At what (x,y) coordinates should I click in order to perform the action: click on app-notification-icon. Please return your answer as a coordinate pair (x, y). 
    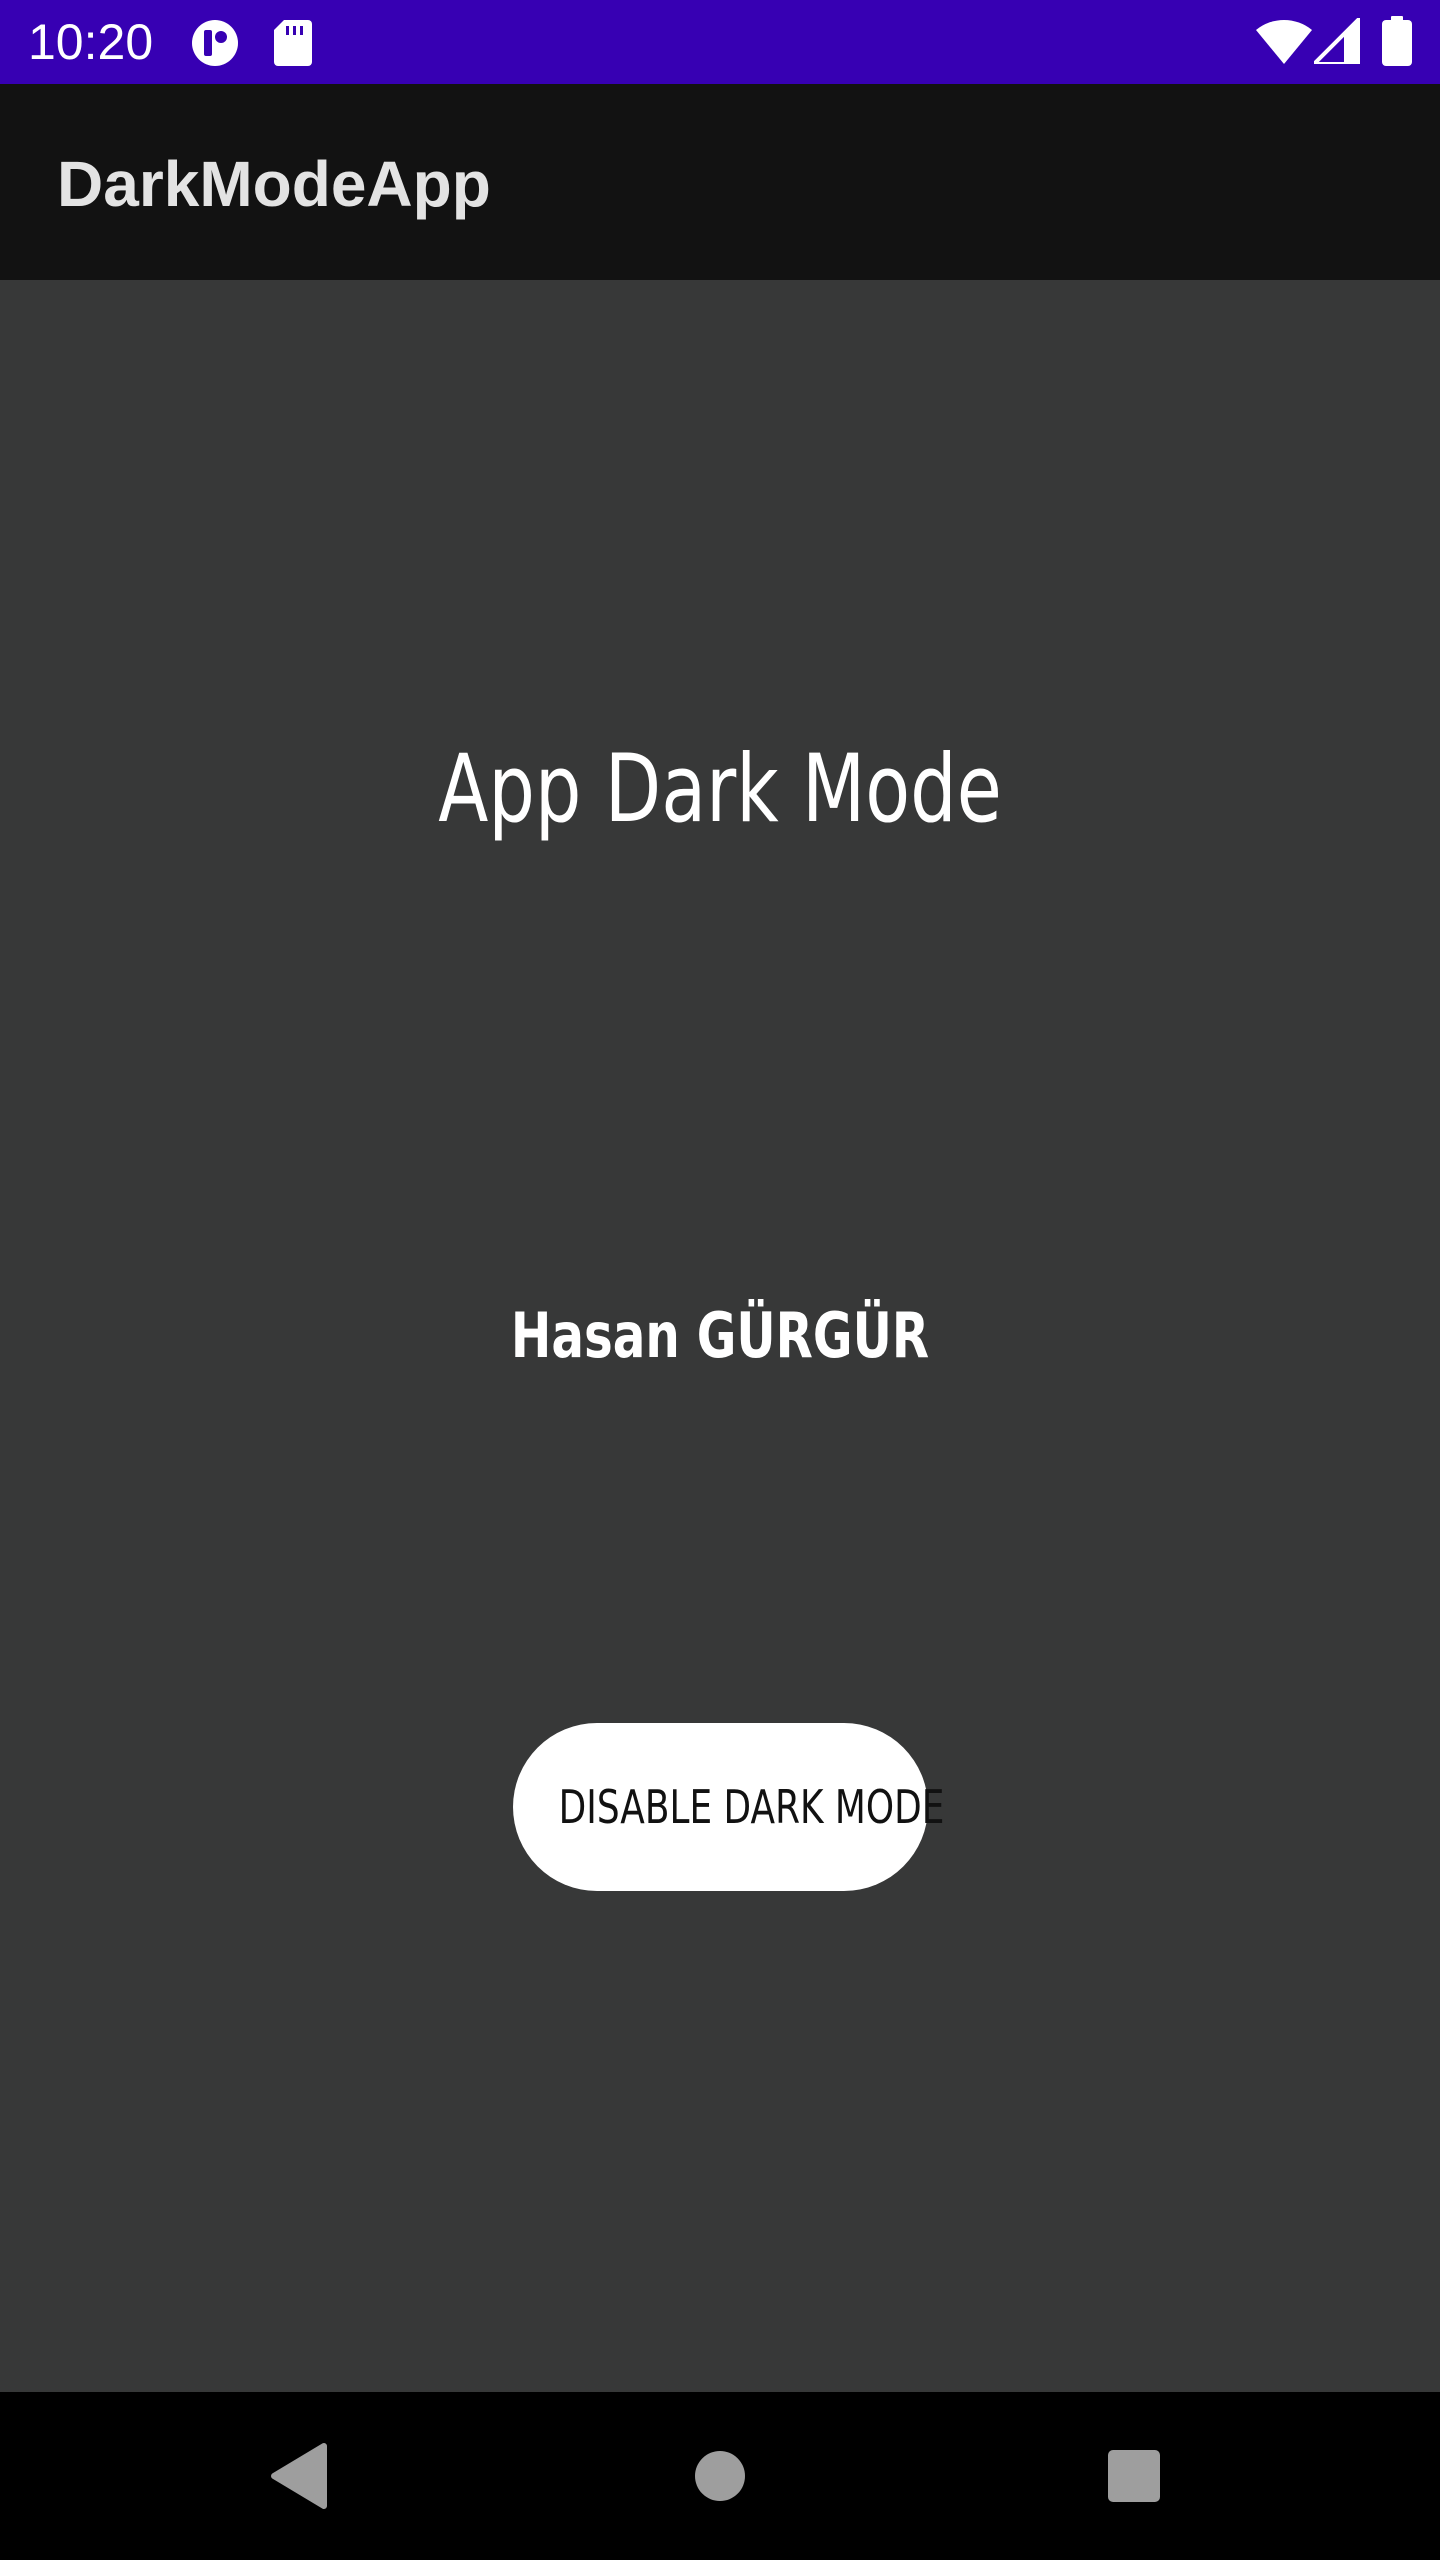
    Looking at the image, I should click on (215, 45).